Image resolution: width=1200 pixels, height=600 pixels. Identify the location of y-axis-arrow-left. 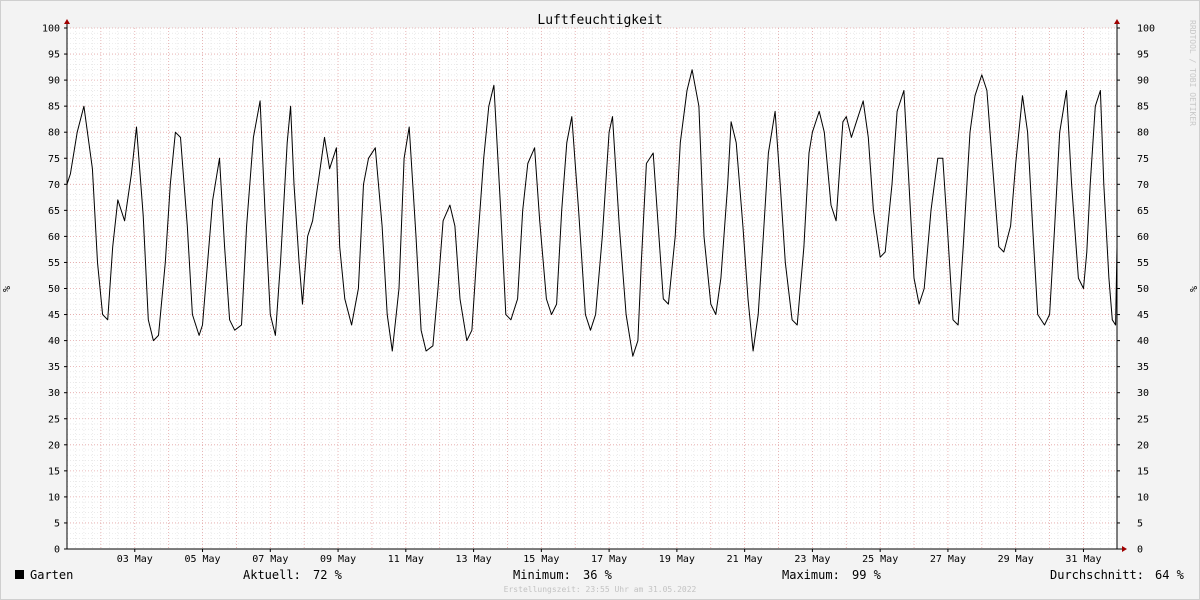
(67, 21).